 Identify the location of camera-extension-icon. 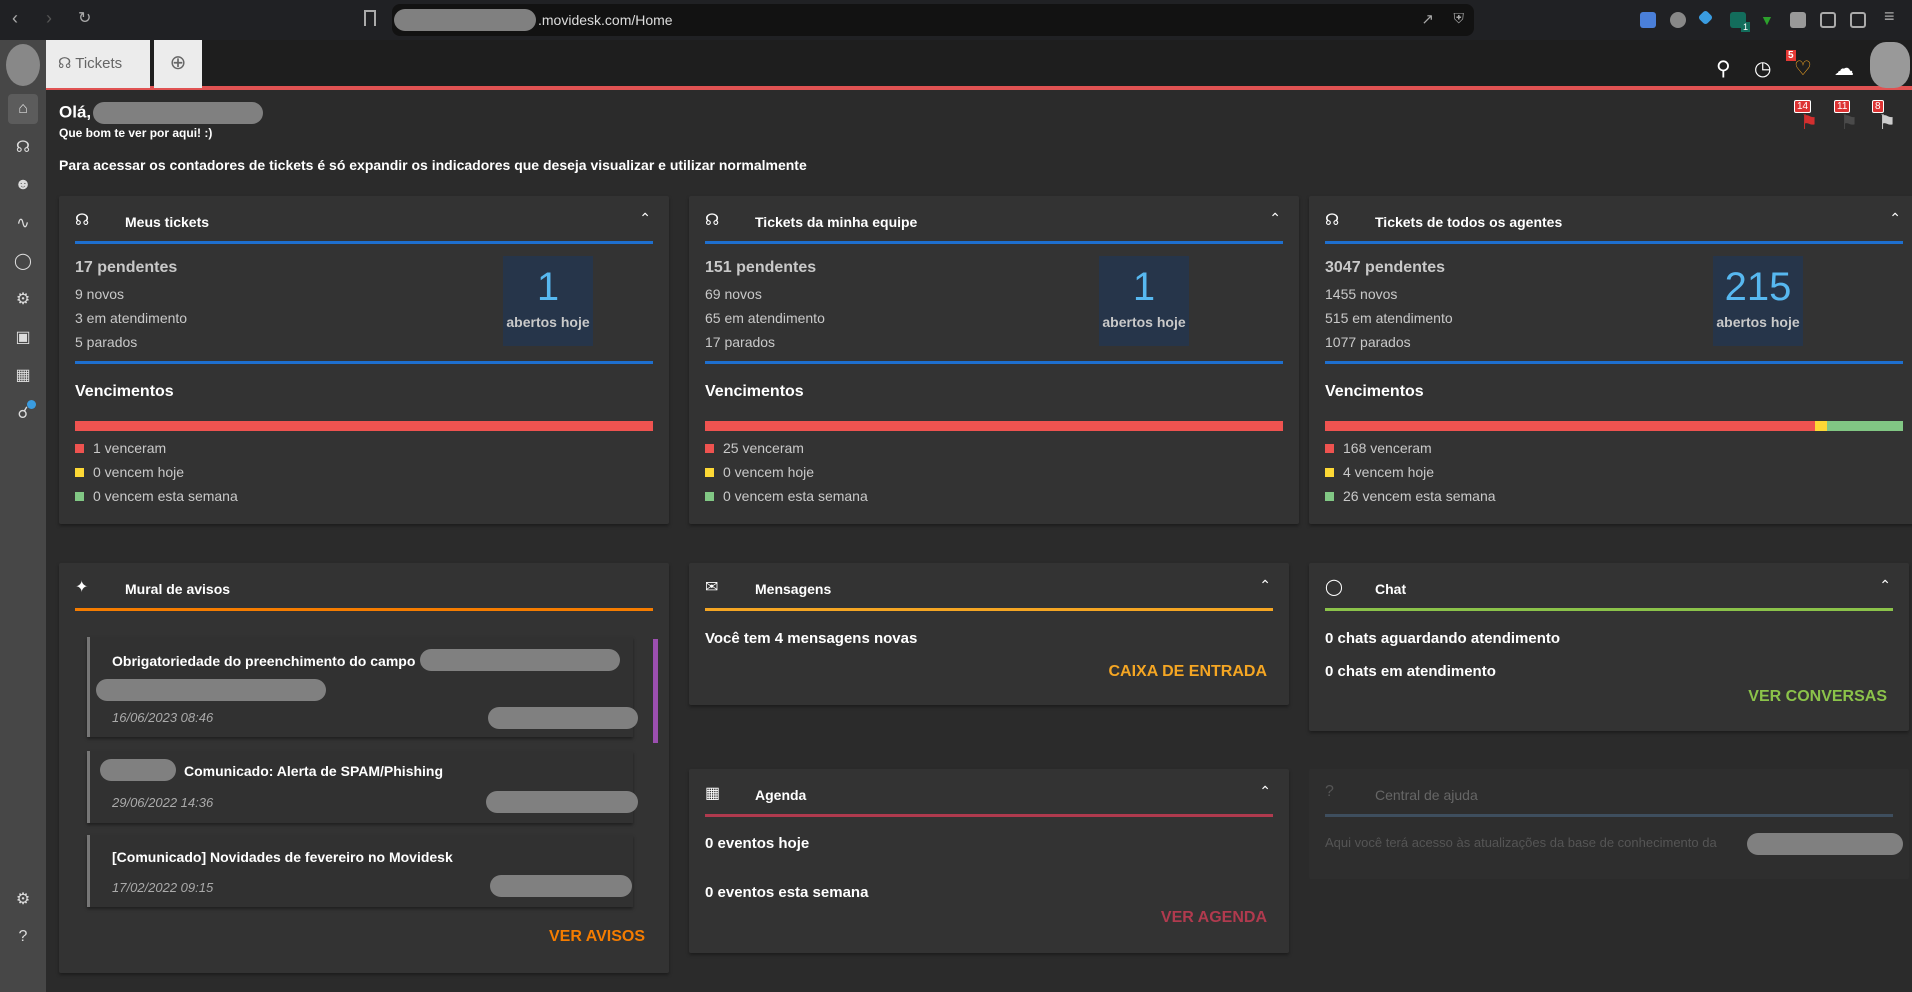
(1798, 20).